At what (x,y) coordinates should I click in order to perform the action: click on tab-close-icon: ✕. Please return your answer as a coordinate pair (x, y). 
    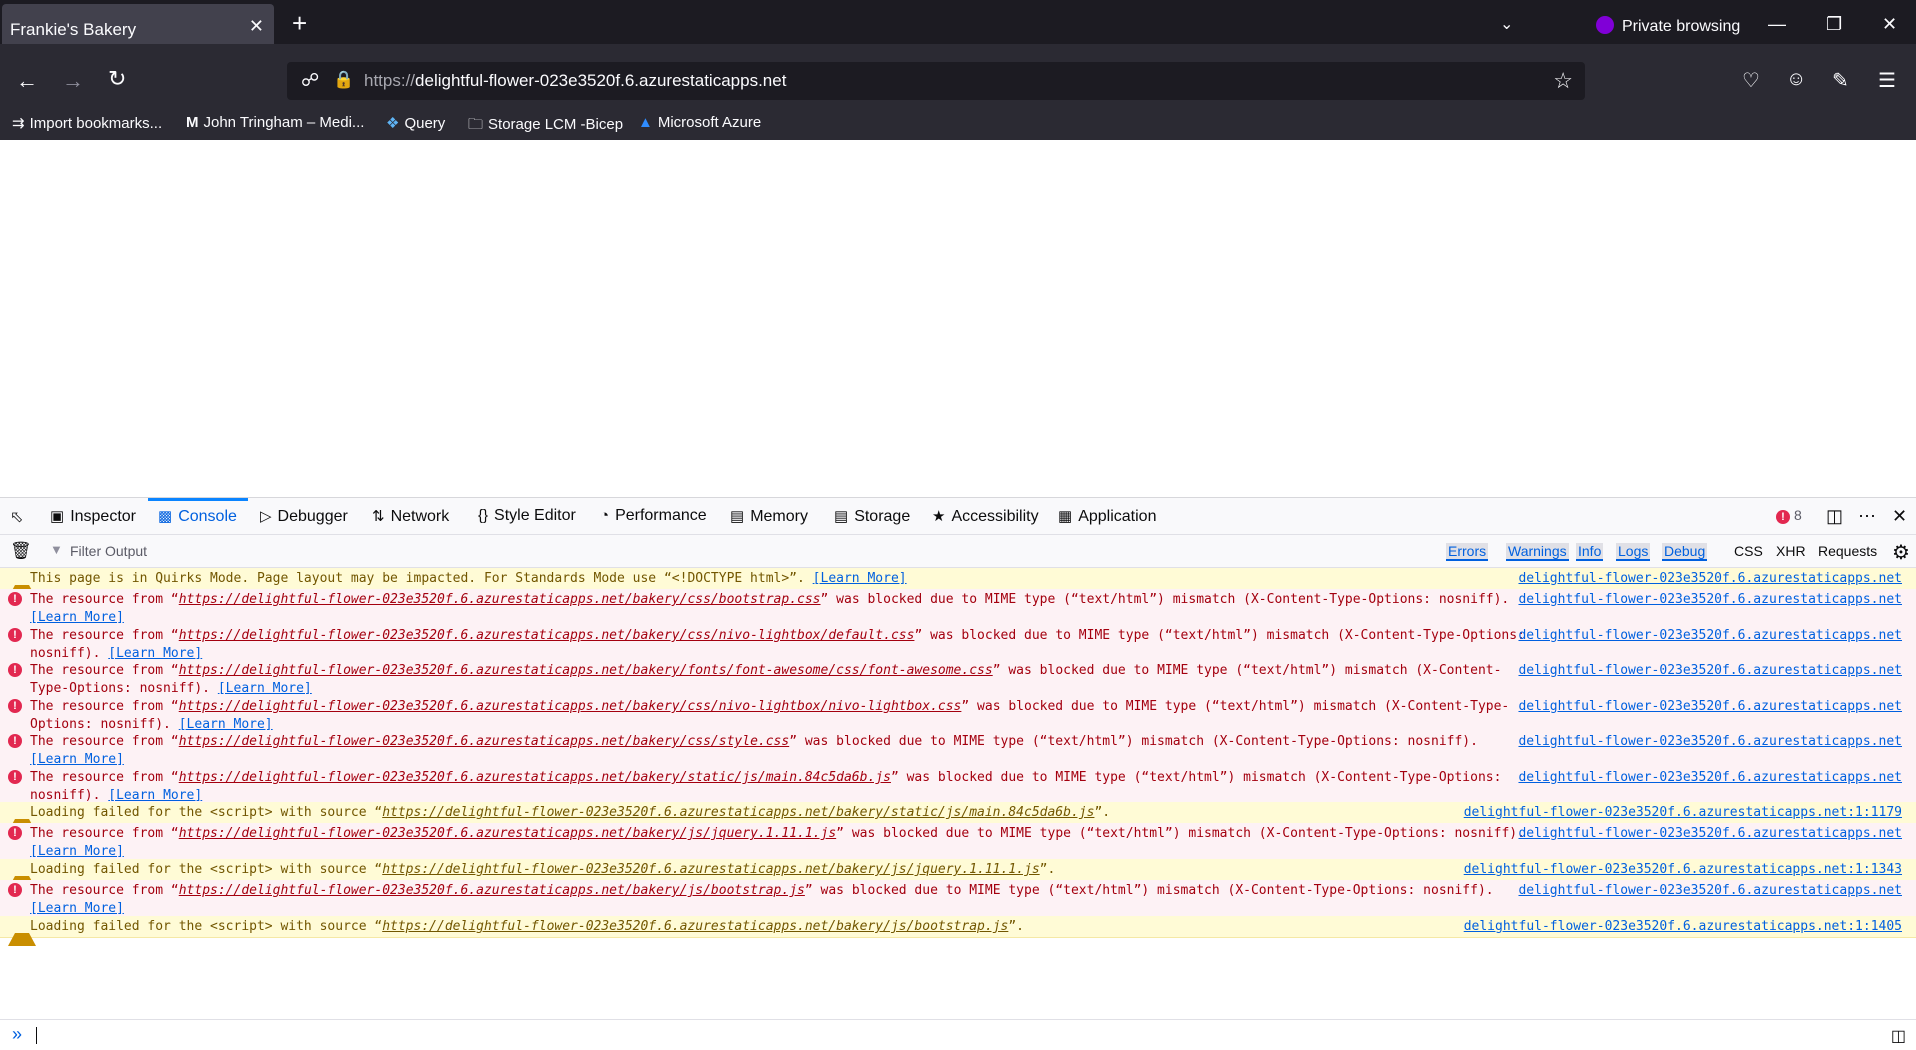
    Looking at the image, I should click on (256, 26).